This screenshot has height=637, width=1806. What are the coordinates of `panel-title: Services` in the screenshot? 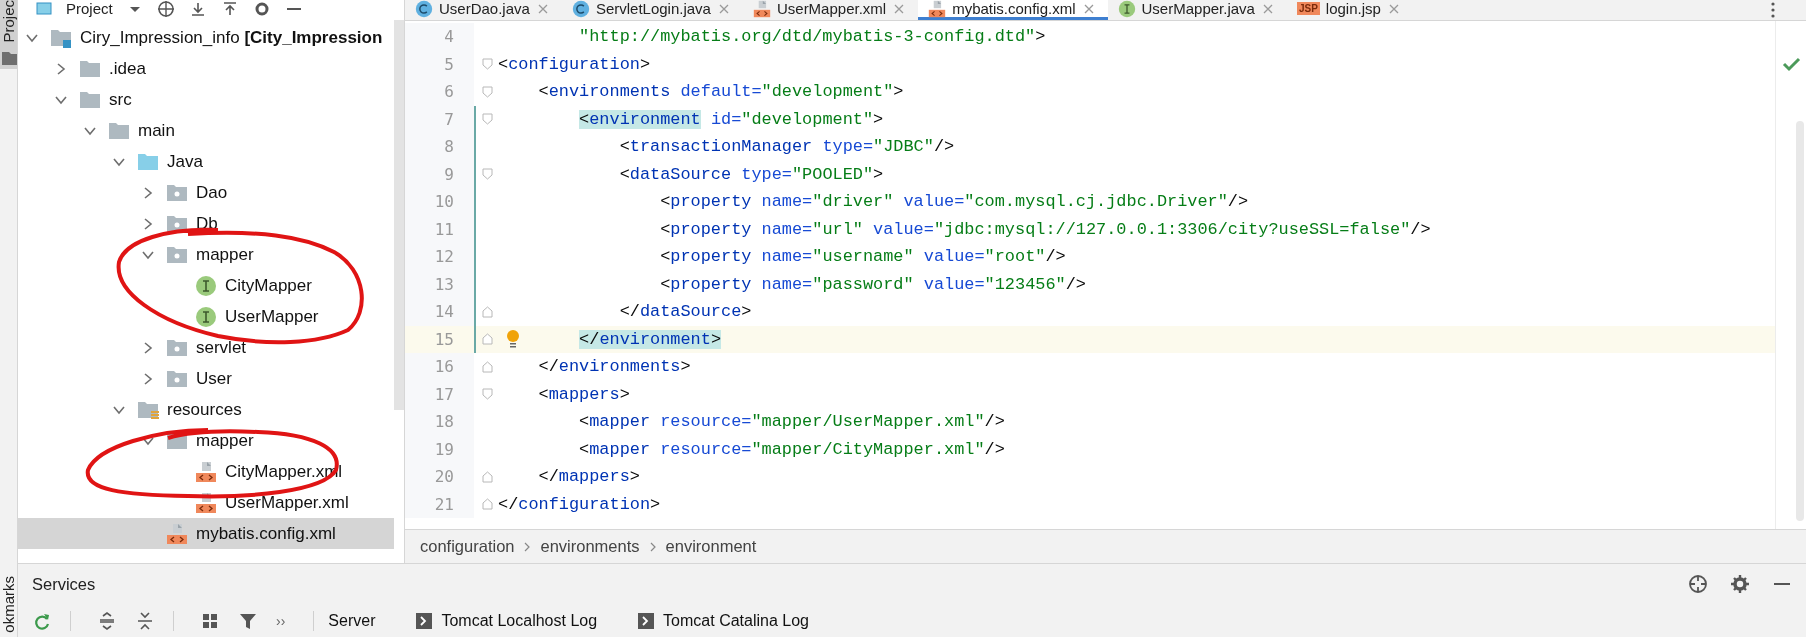 It's located at (64, 584).